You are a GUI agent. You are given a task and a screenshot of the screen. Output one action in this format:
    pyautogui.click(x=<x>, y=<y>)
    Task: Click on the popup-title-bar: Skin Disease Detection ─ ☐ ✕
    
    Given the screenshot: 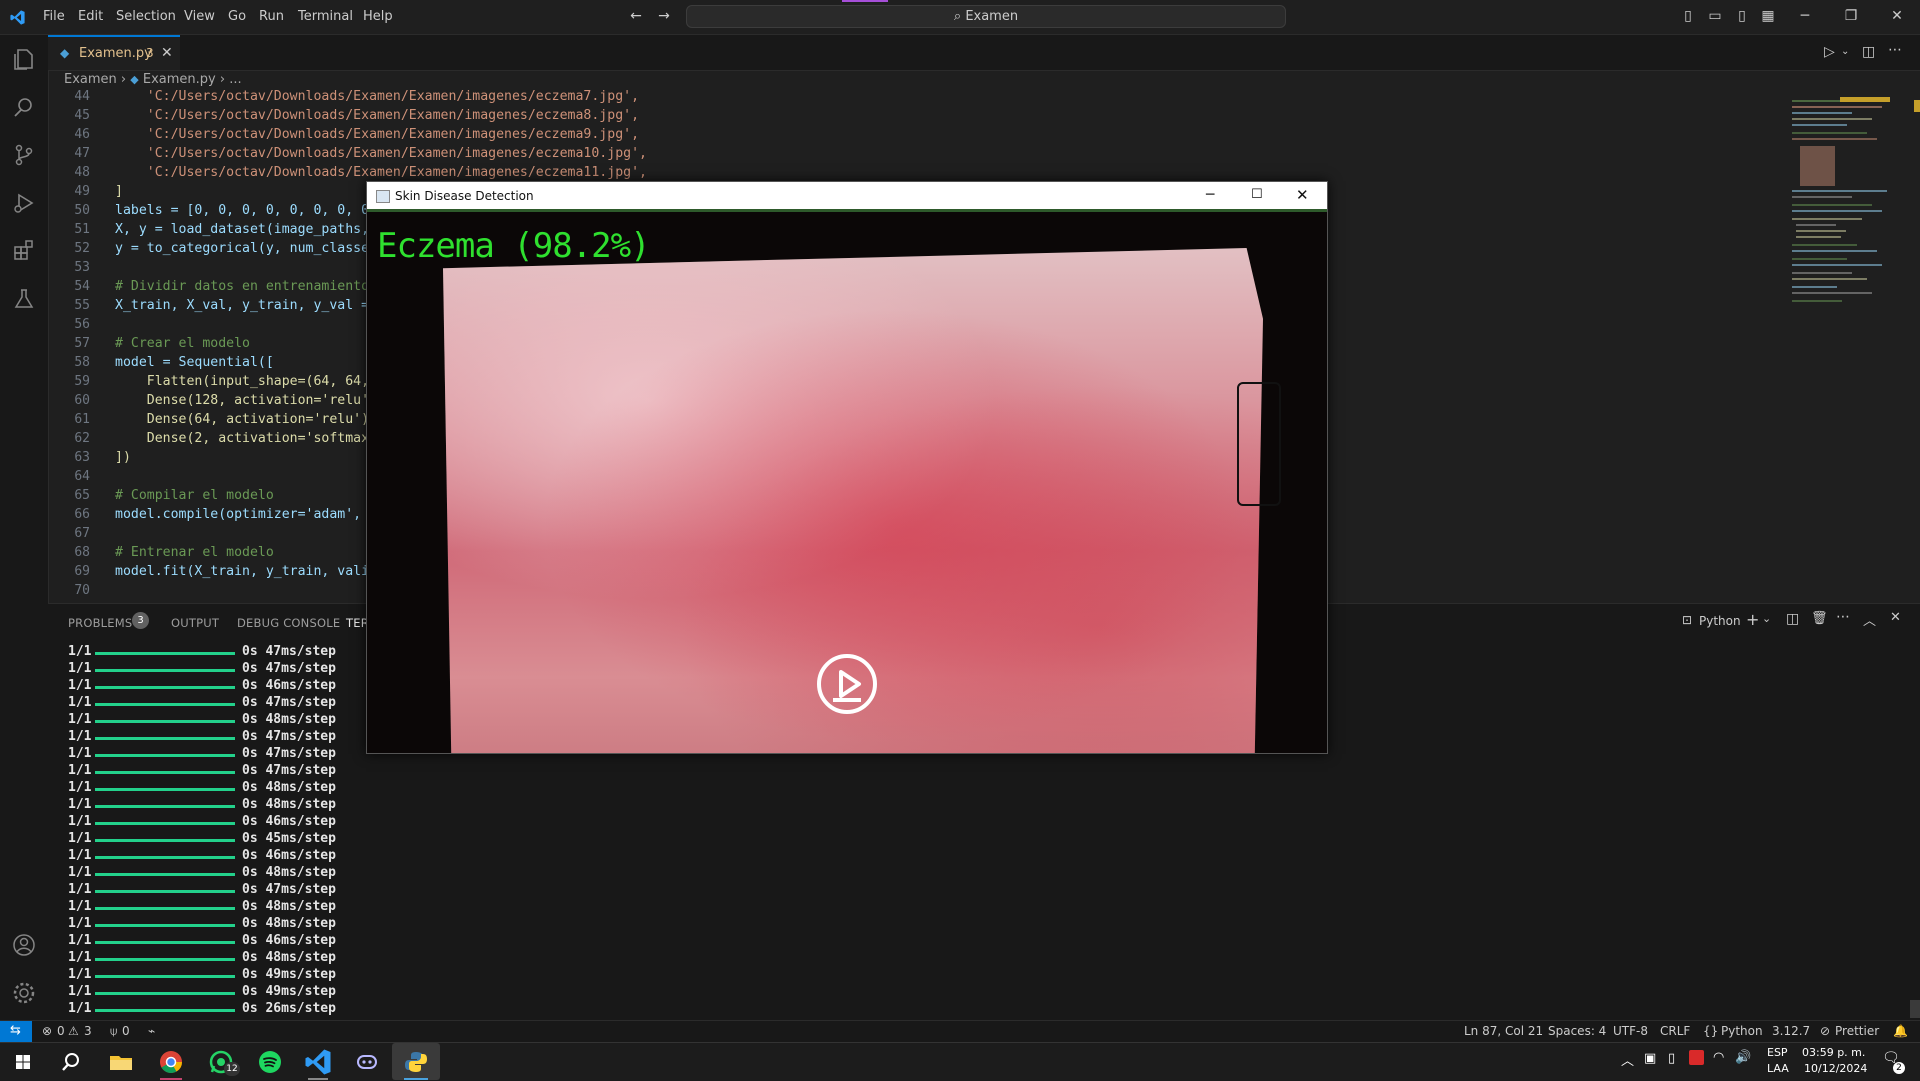 What is the action you would take?
    pyautogui.click(x=847, y=197)
    